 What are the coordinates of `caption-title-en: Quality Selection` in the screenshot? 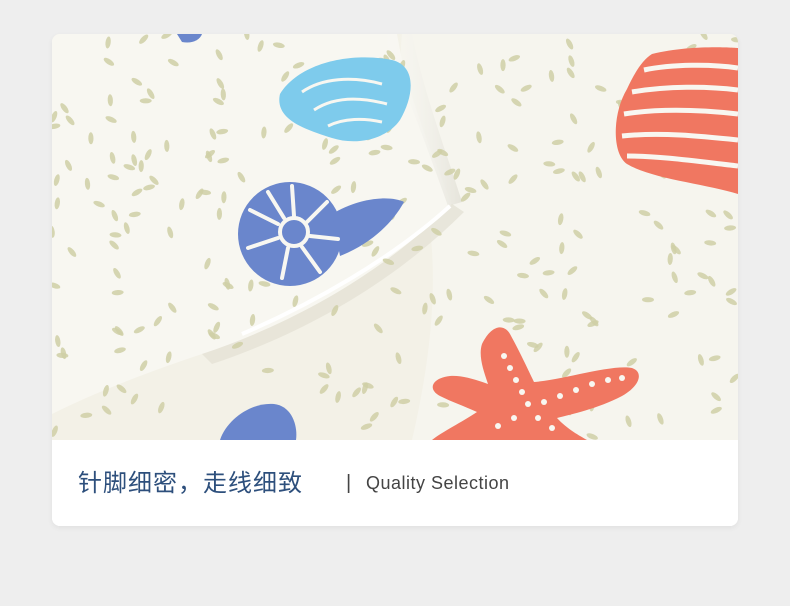 It's located at (438, 483).